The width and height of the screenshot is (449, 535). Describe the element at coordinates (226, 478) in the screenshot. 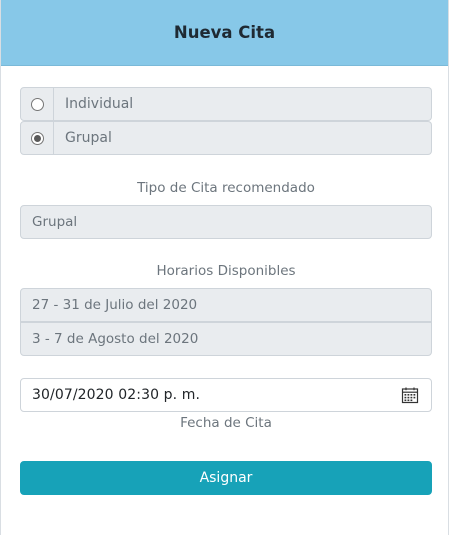

I see `assign-button: Asignar` at that location.